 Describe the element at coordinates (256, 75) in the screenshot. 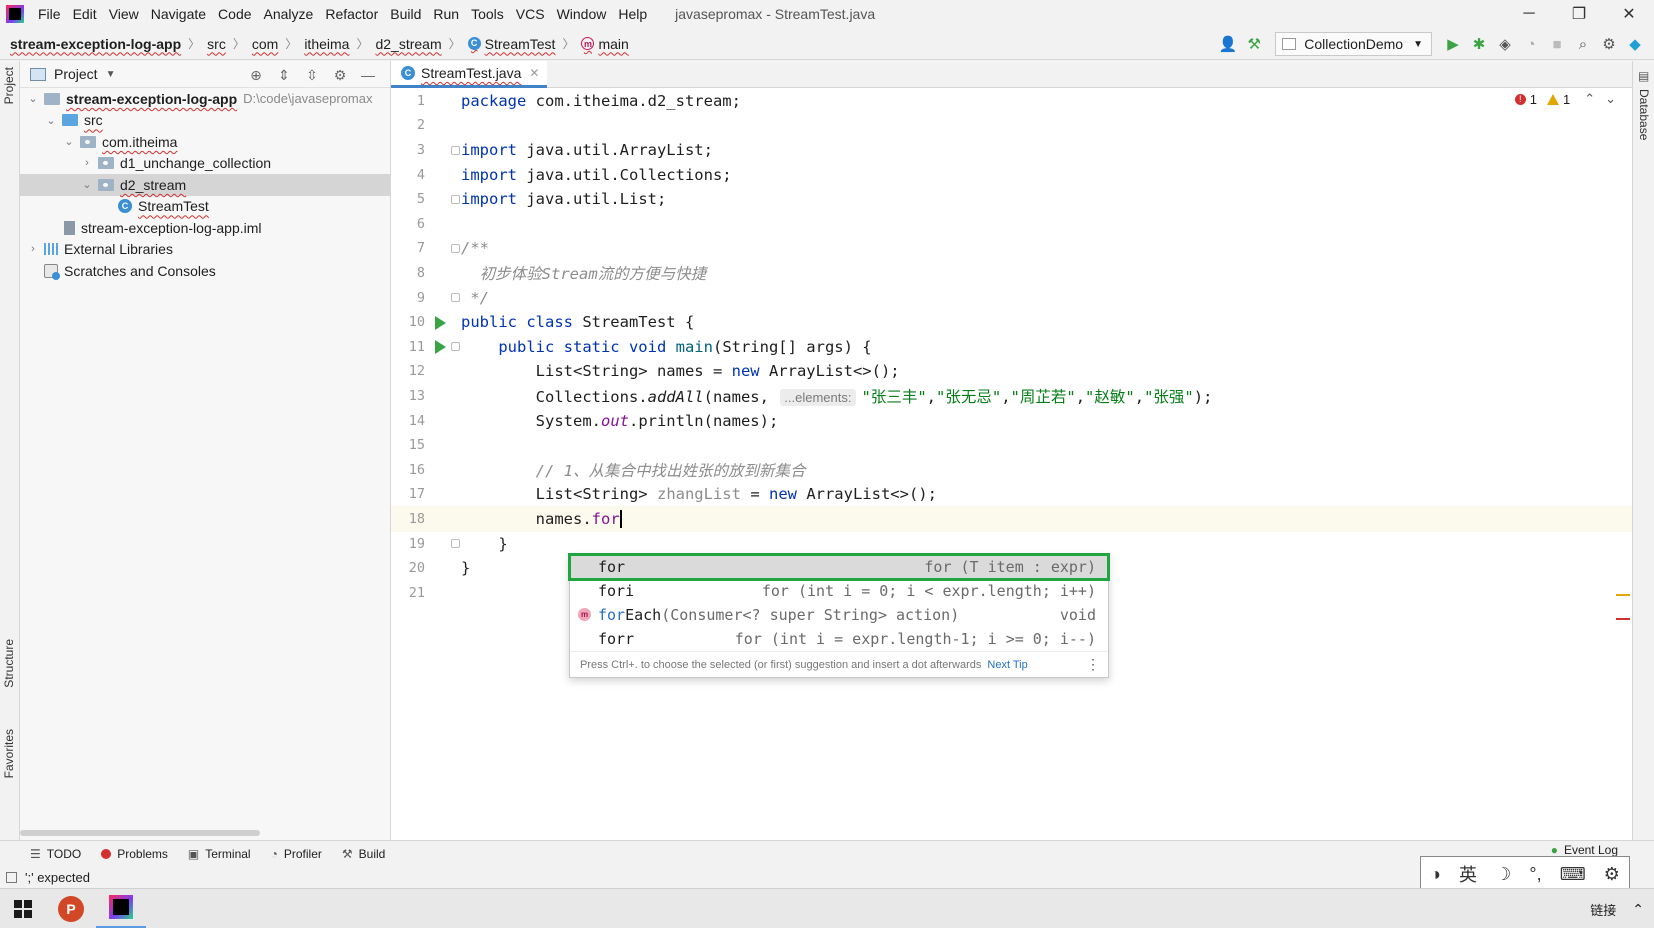

I see `locate-icon: ⊕` at that location.